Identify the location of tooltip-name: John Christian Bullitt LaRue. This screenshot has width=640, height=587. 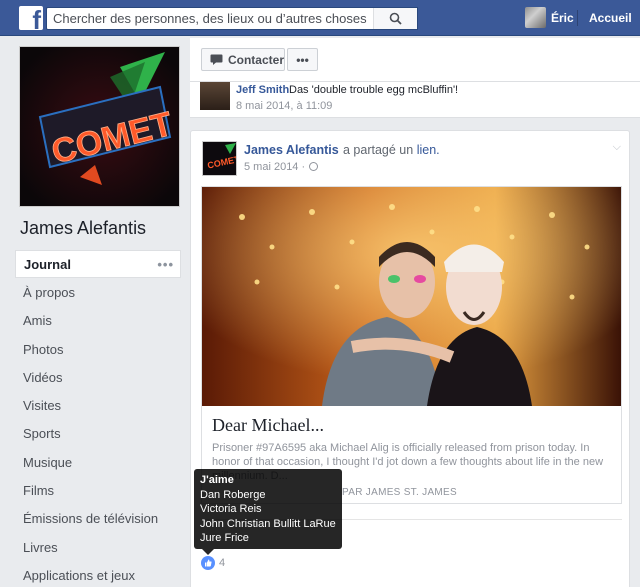
(268, 523).